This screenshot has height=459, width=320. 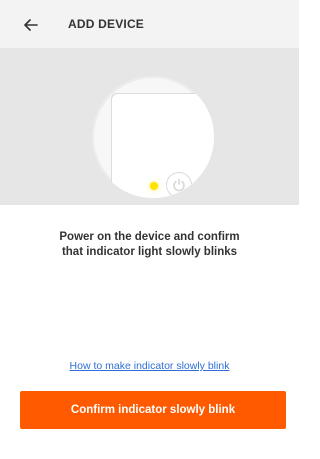 I want to click on power-button-graphic, so click(x=179, y=185).